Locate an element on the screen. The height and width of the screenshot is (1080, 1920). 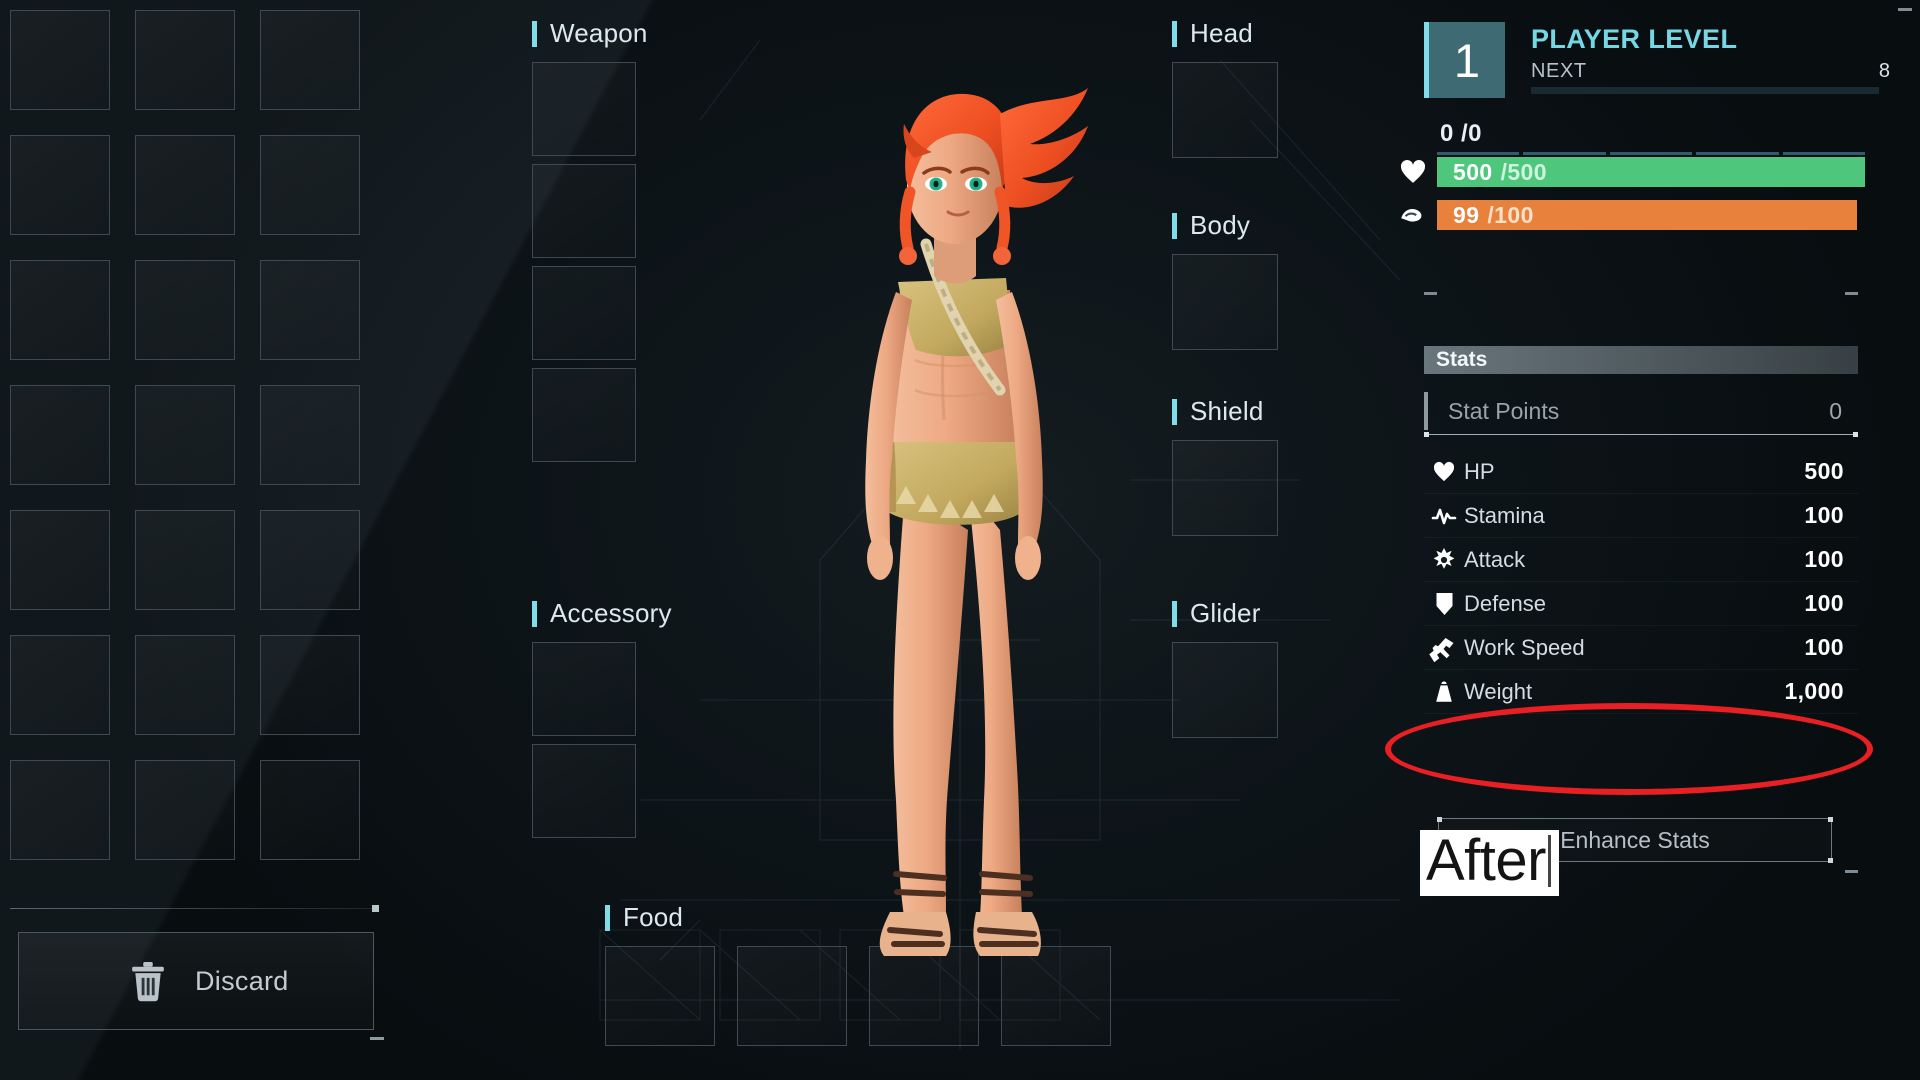
discard-button: Discard is located at coordinates (196, 981).